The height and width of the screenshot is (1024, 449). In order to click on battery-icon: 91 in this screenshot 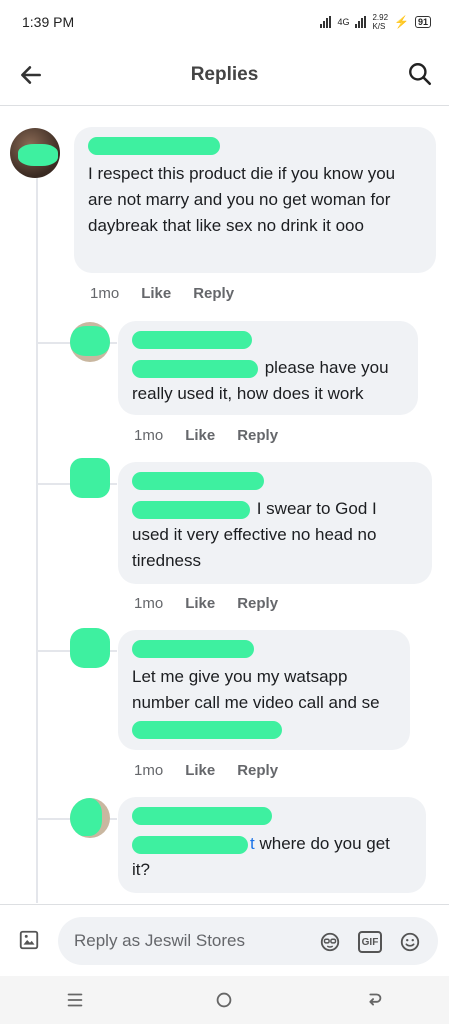, I will do `click(422, 22)`.